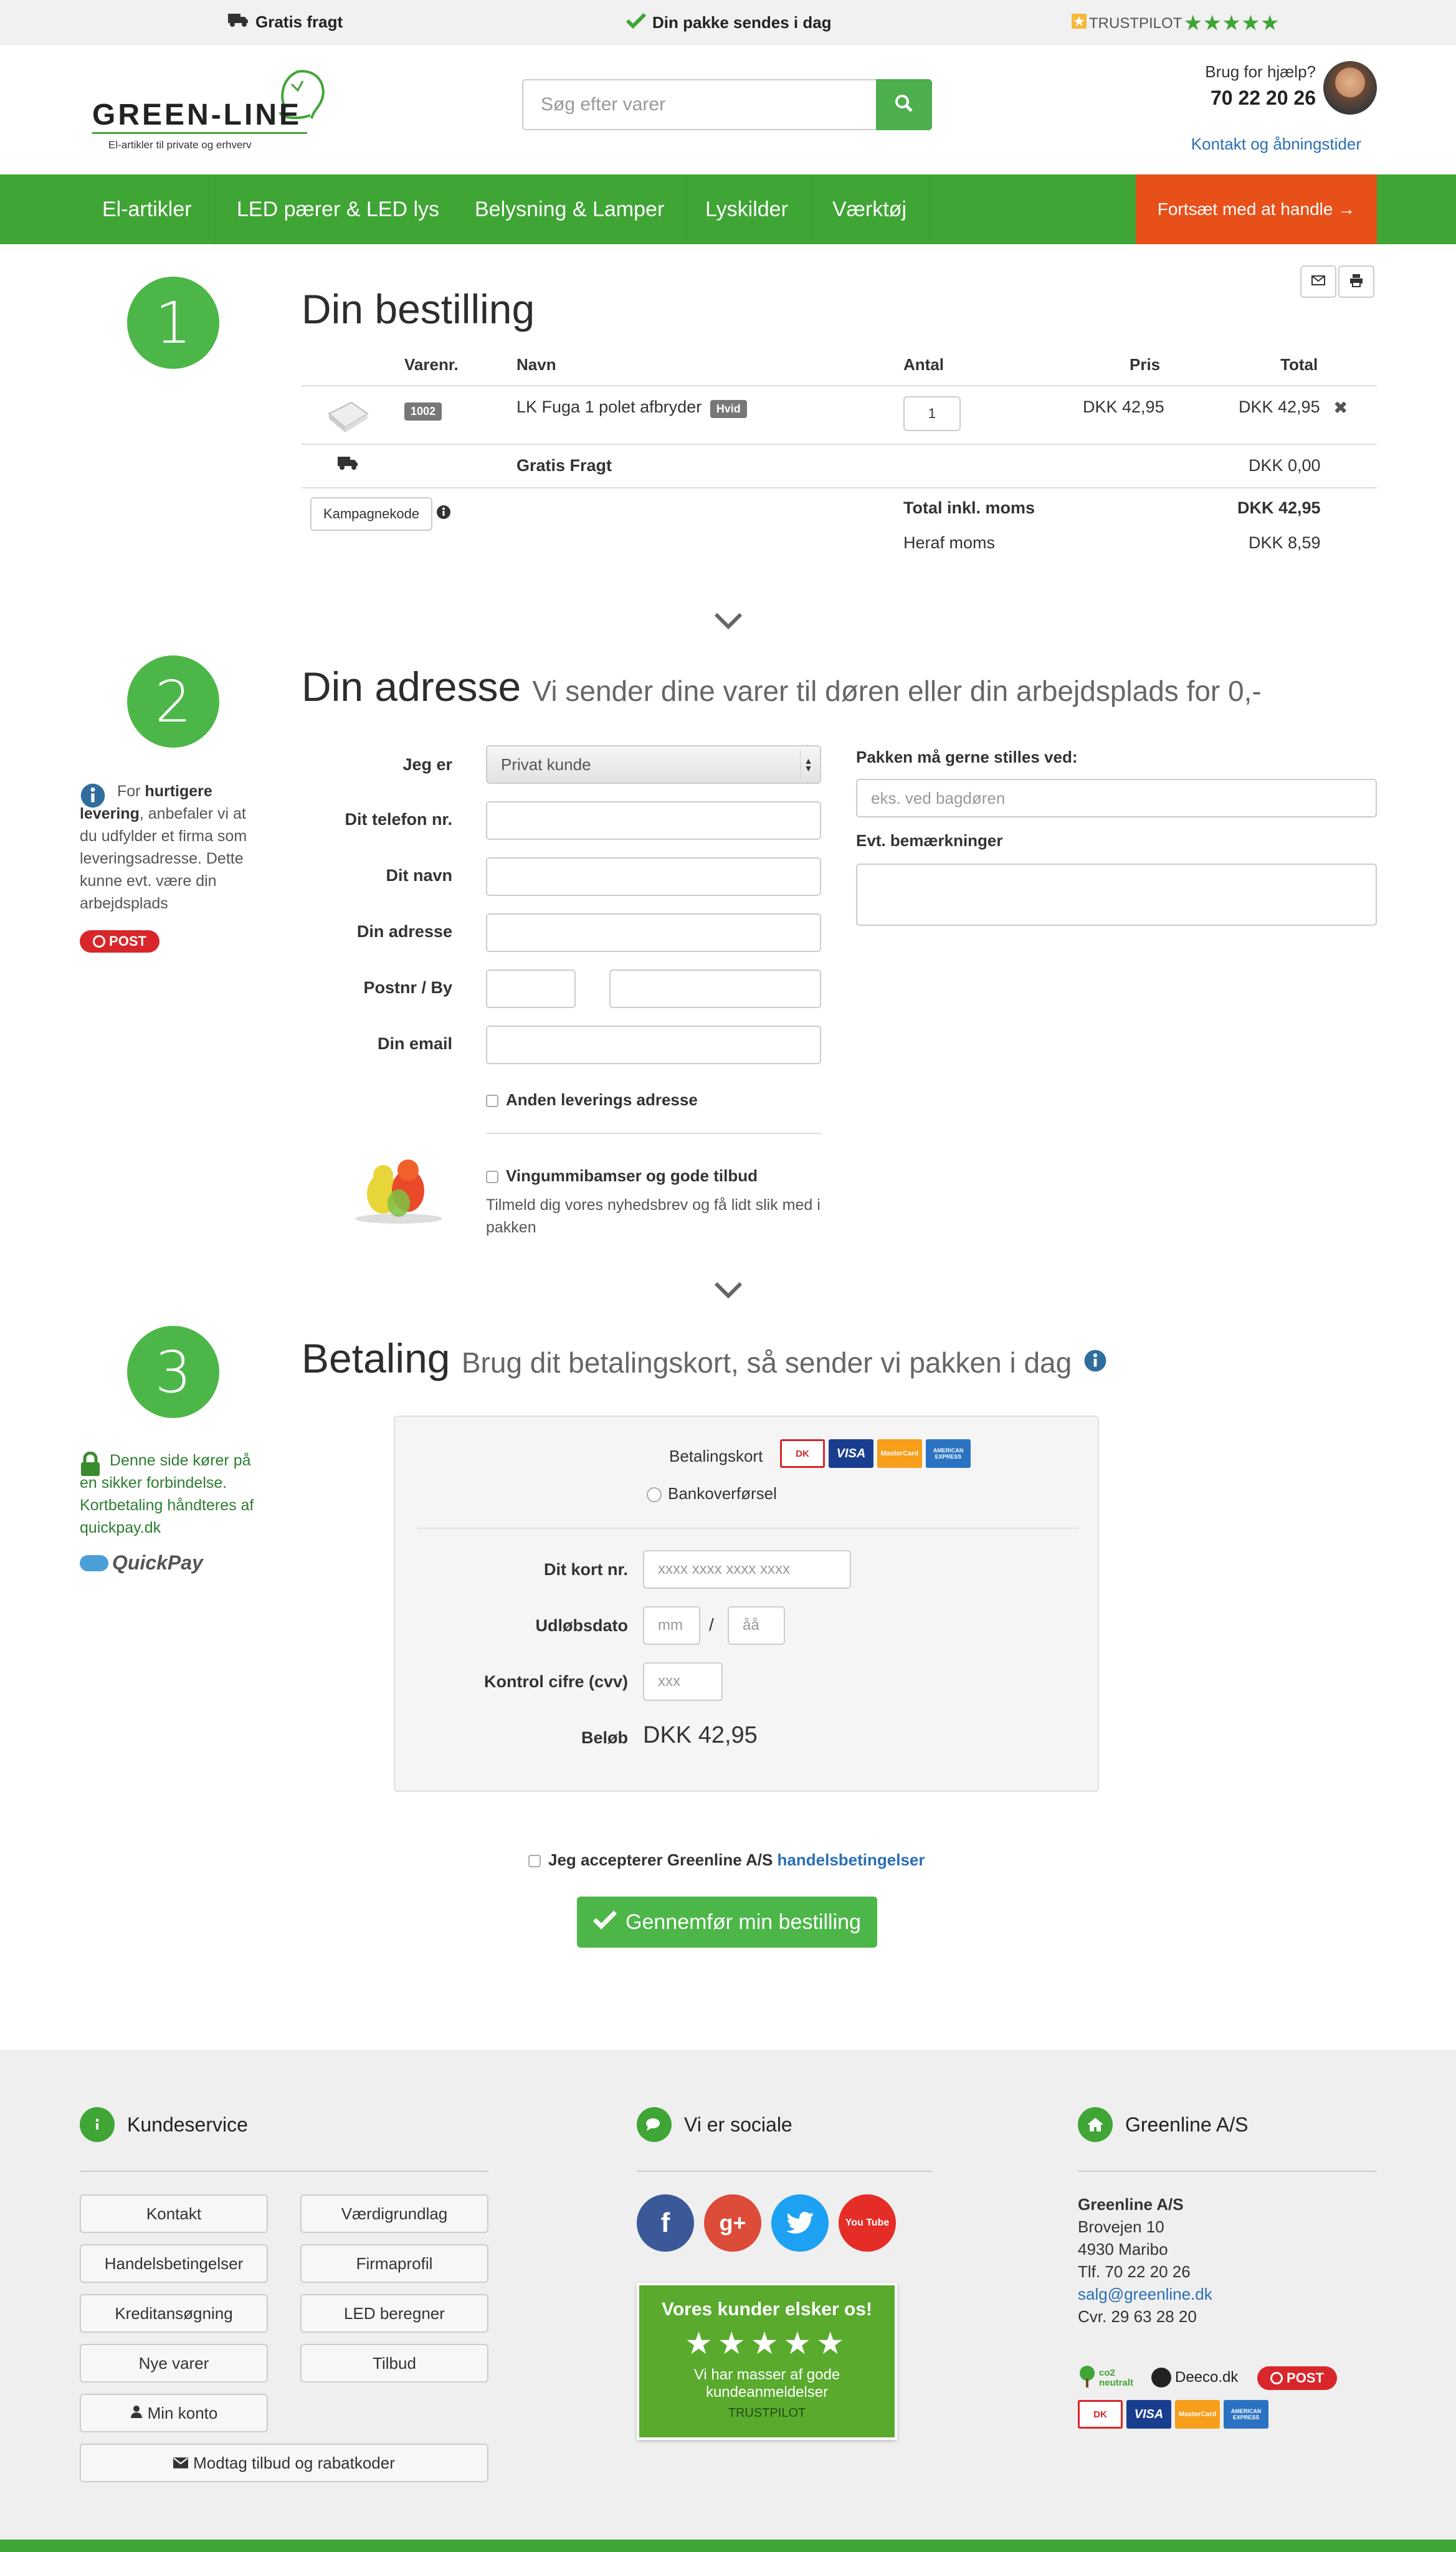 This screenshot has height=2552, width=1456. Describe the element at coordinates (716, 1456) in the screenshot. I see `option-card-label: Betalingskort` at that location.